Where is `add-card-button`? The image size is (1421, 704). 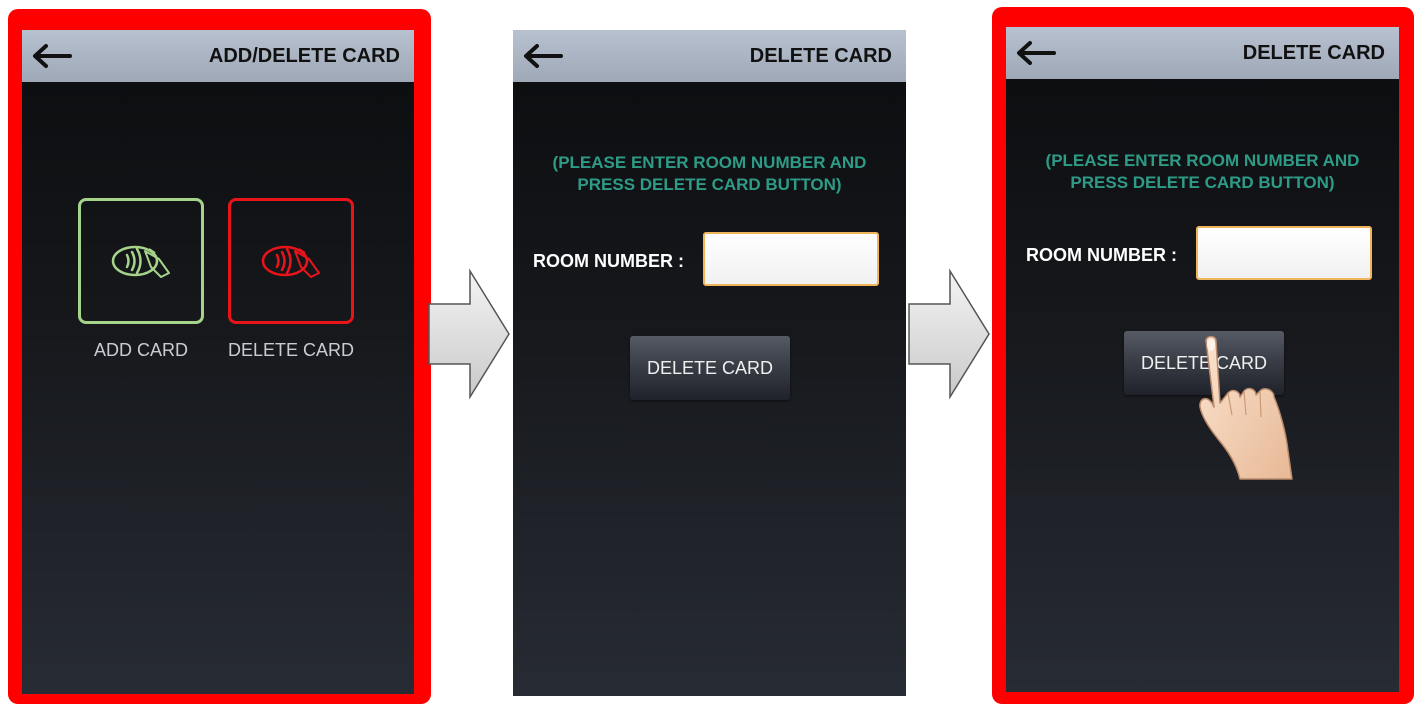 add-card-button is located at coordinates (141, 261).